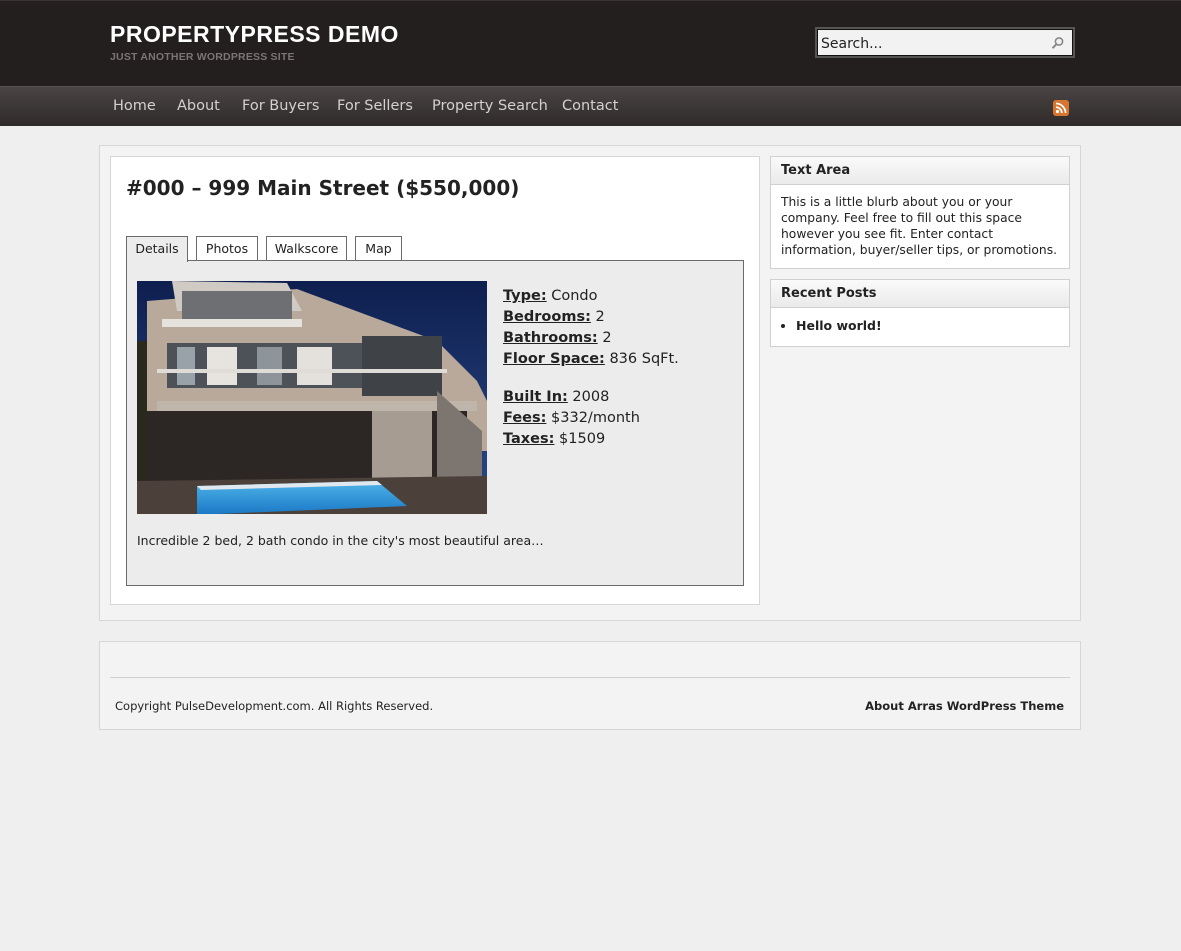  Describe the element at coordinates (590, 685) in the screenshot. I see `site-footer` at that location.